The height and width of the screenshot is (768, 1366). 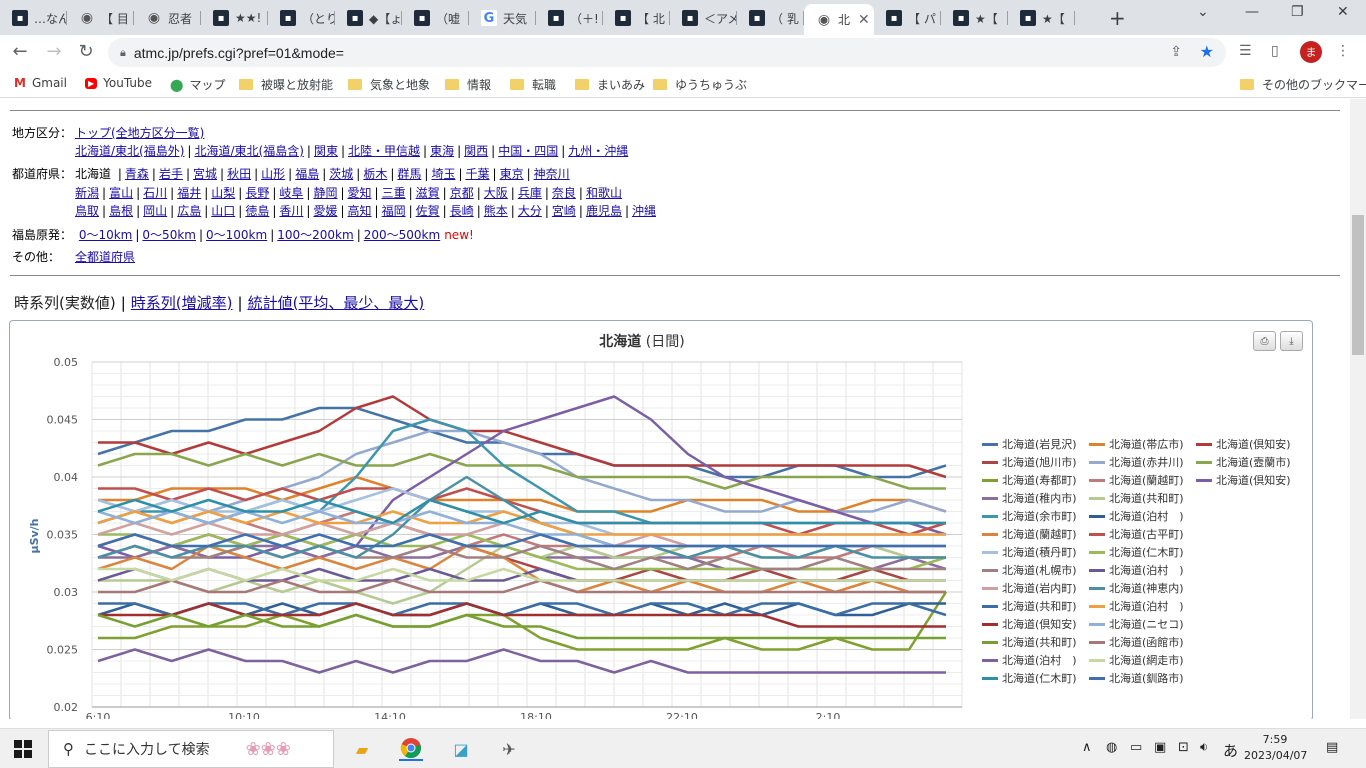 What do you see at coordinates (604, 211) in the screenshot?
I see `pref-link: 鹿児島` at bounding box center [604, 211].